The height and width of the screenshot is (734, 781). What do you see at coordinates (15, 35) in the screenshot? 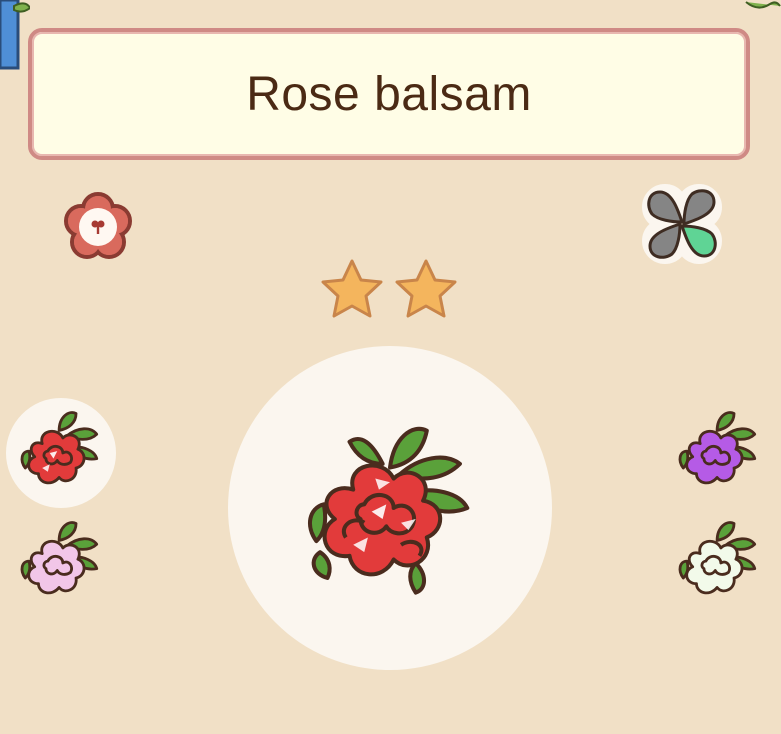
I see `corner-decoration-left` at bounding box center [15, 35].